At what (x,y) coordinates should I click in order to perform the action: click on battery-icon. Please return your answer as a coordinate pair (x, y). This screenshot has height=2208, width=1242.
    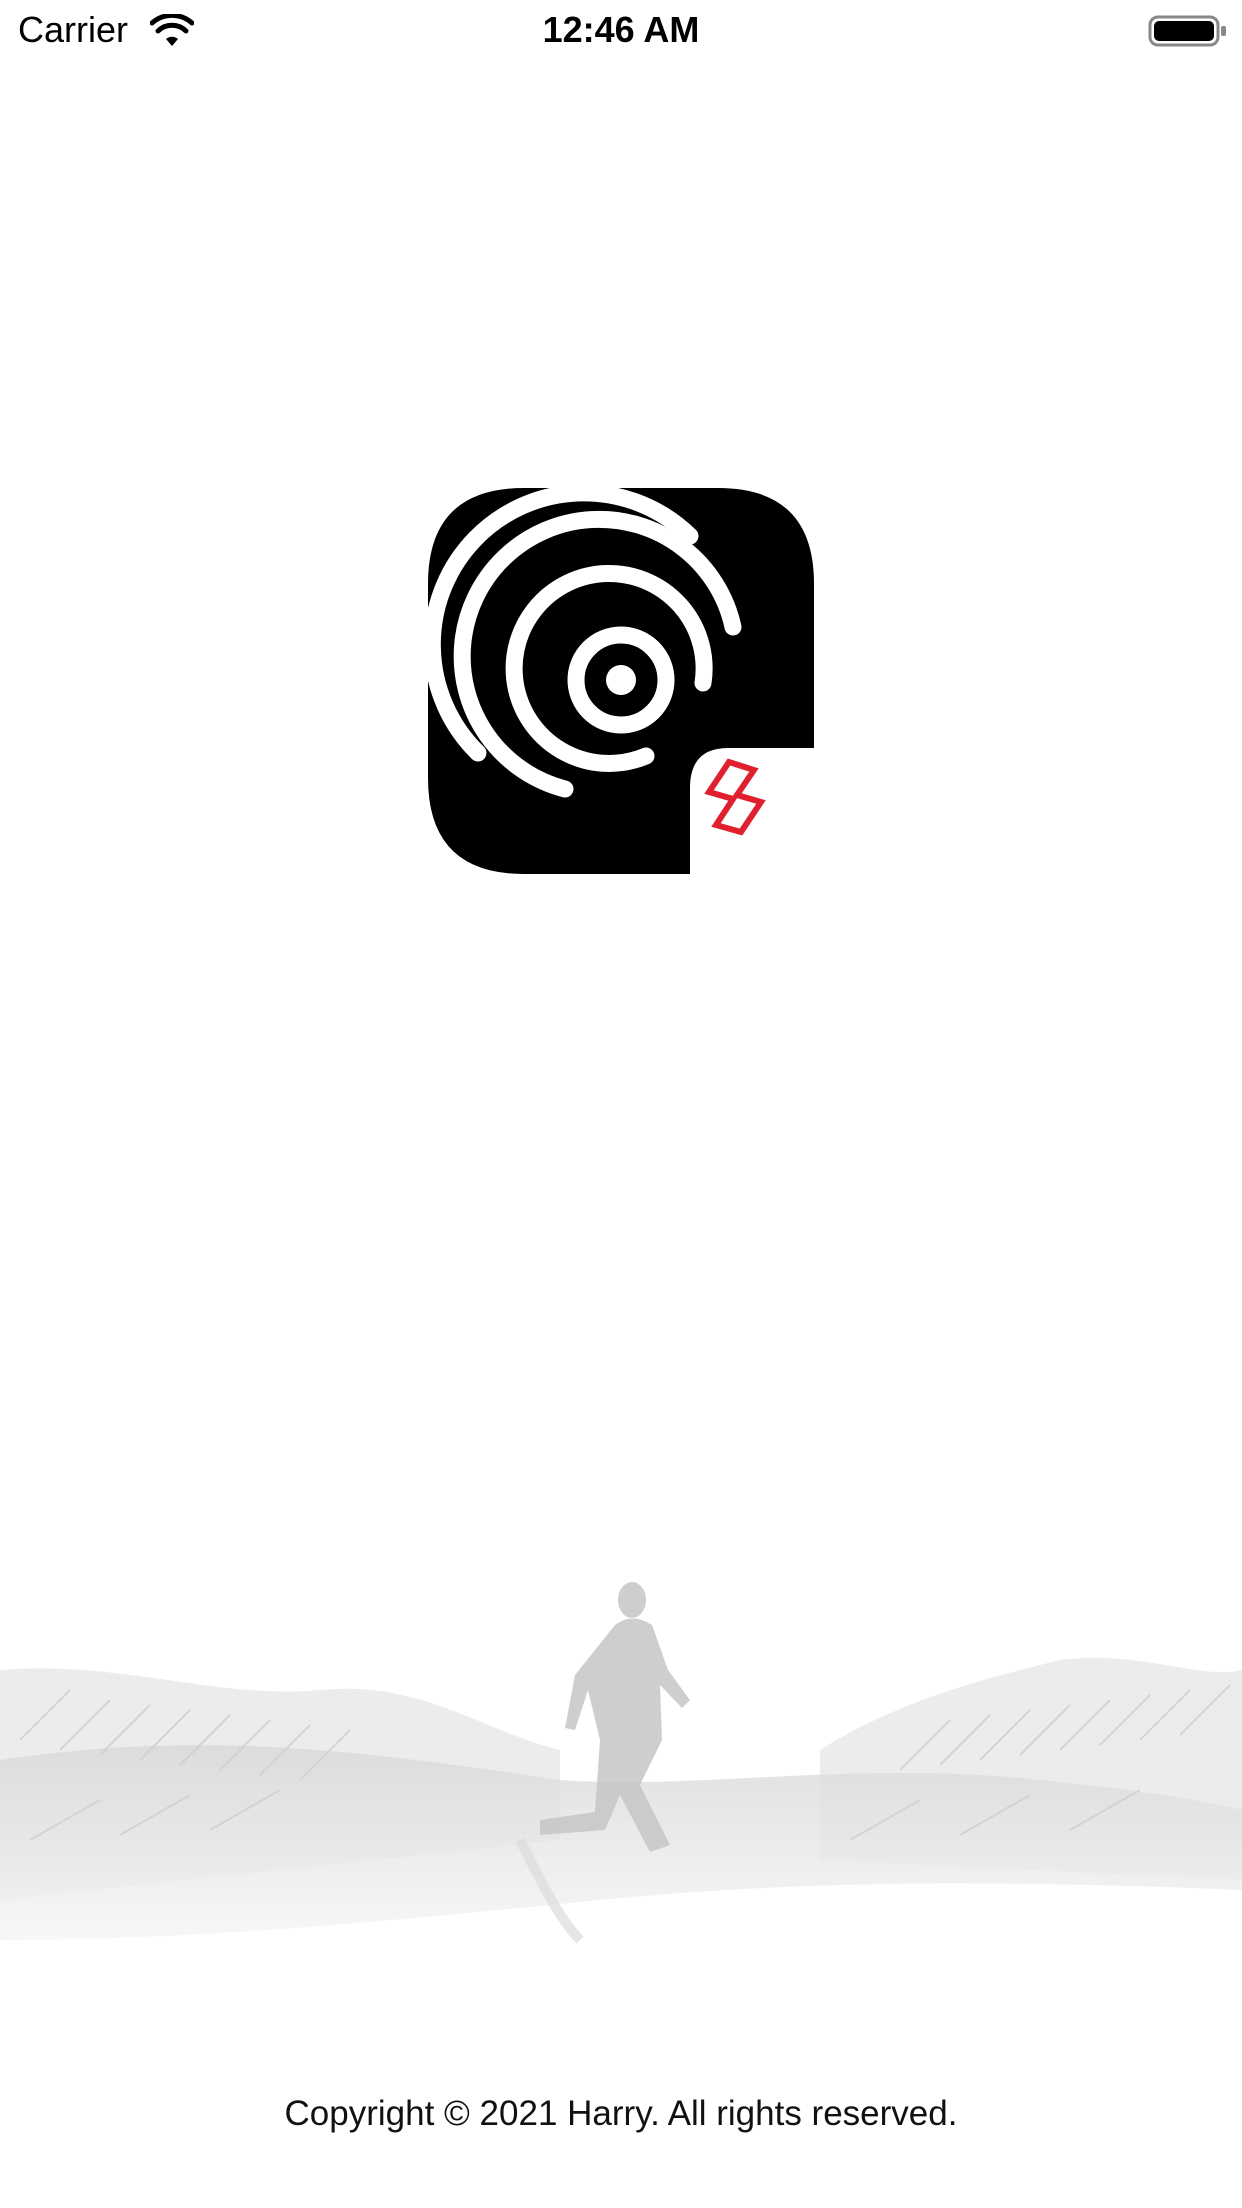
    Looking at the image, I should click on (1187, 31).